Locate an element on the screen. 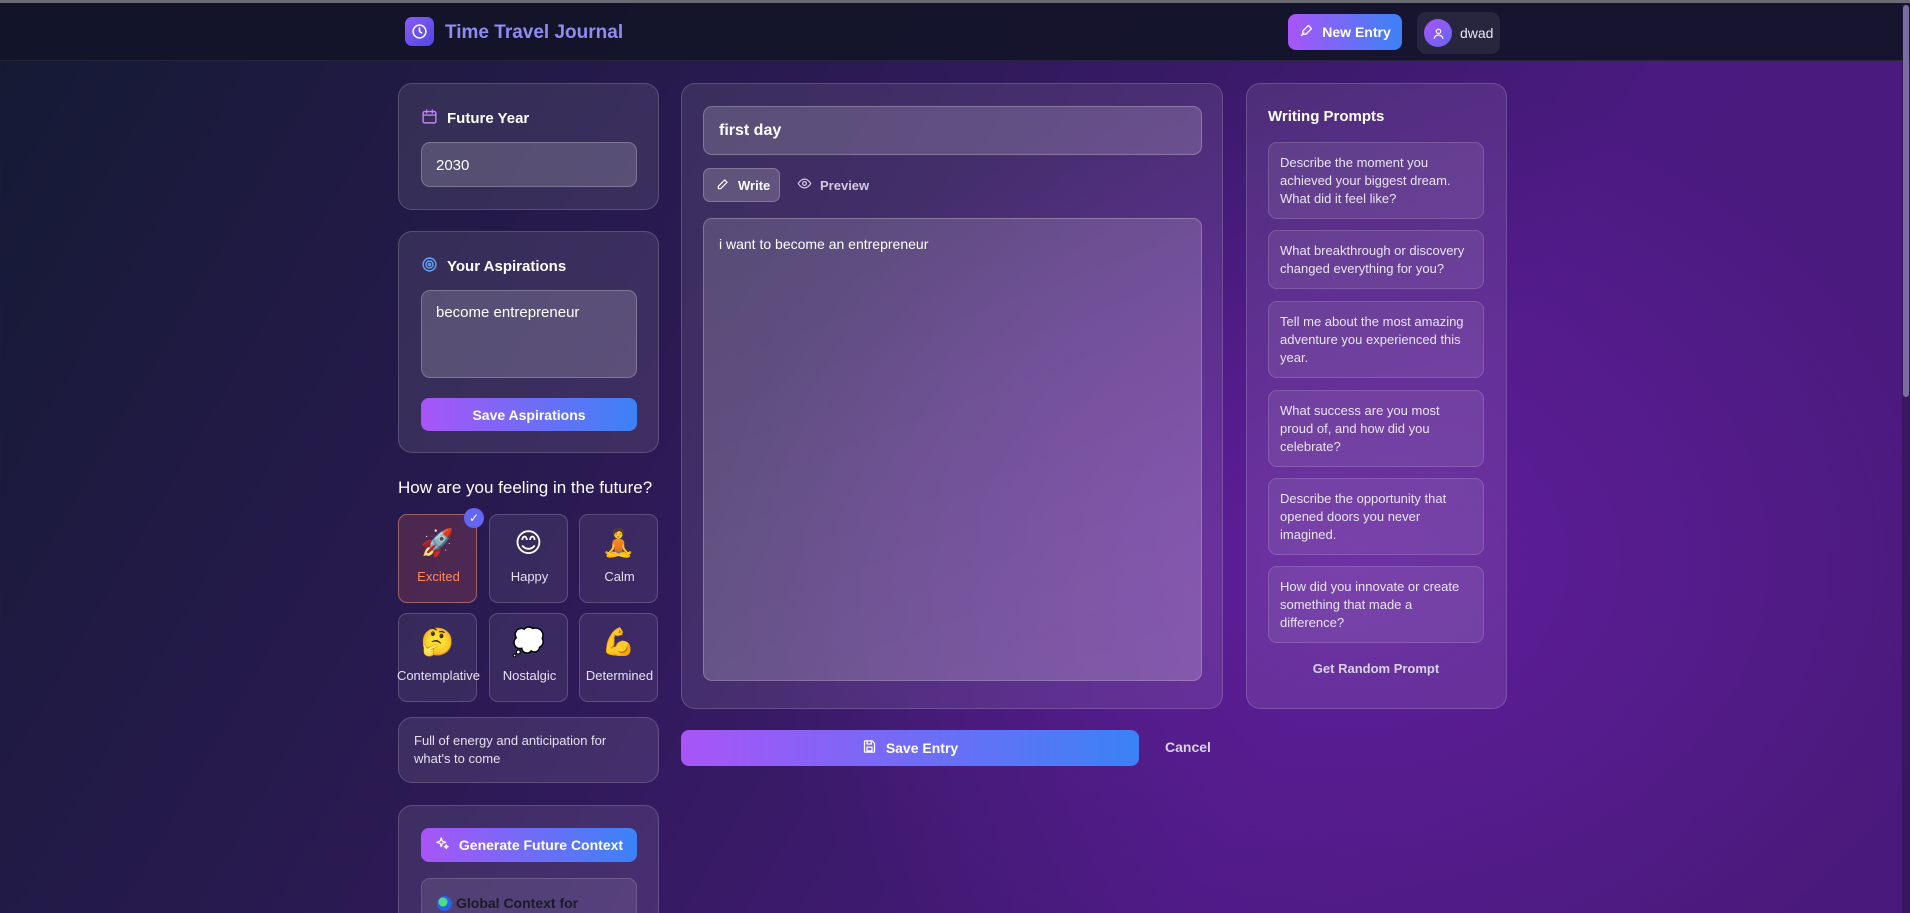  top-header: Time Travel Journal New Entry dwad is located at coordinates (955, 32).